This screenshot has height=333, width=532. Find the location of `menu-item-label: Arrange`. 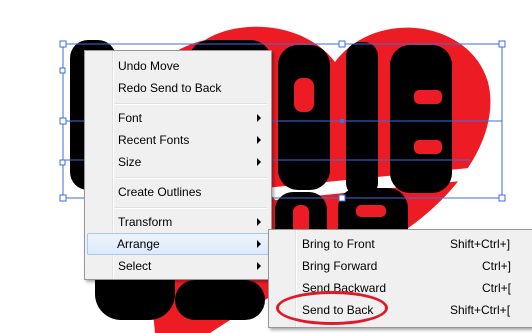

menu-item-label: Arrange is located at coordinates (138, 244).